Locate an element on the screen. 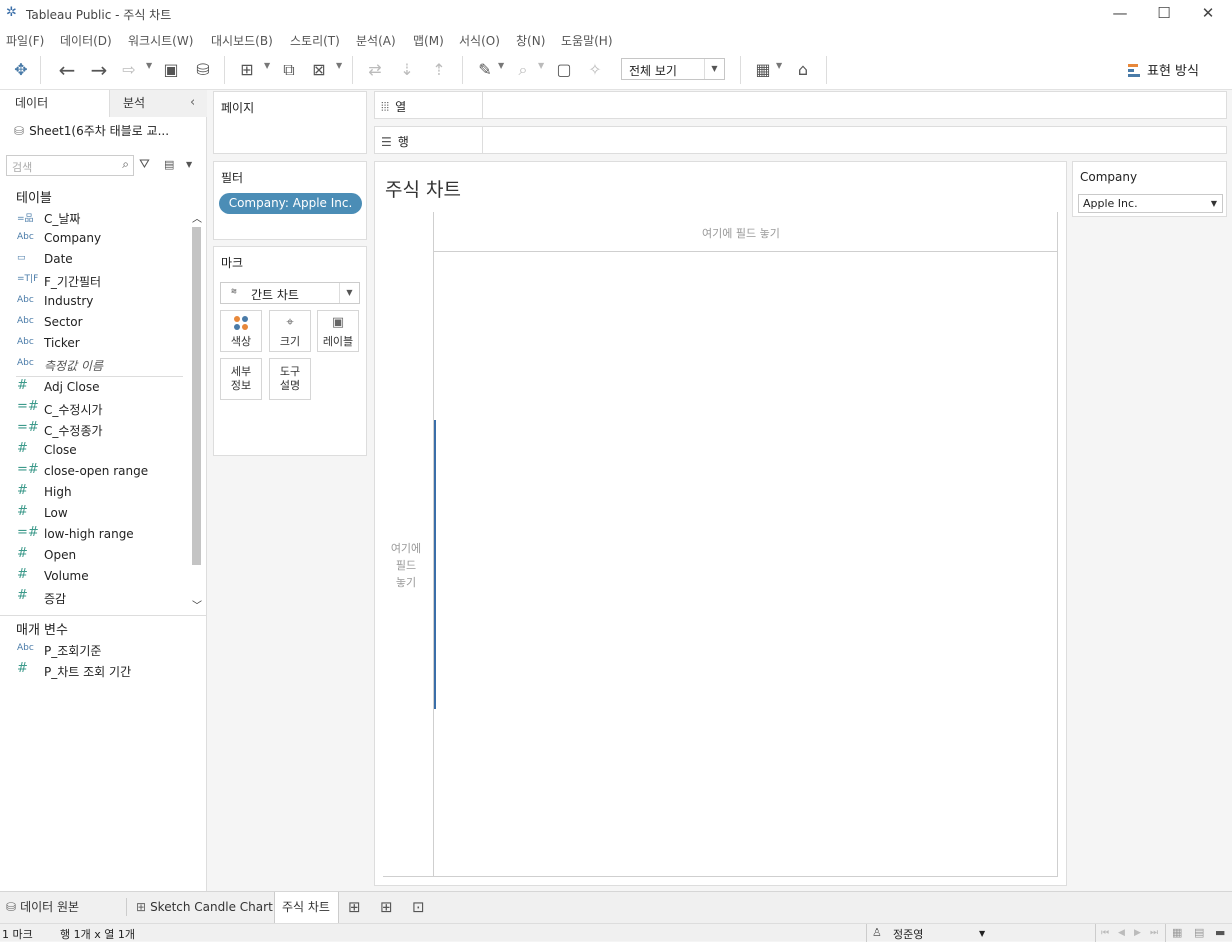 Image resolution: width=1232 pixels, height=942 pixels. menu-map: 맵(M) is located at coordinates (428, 40).